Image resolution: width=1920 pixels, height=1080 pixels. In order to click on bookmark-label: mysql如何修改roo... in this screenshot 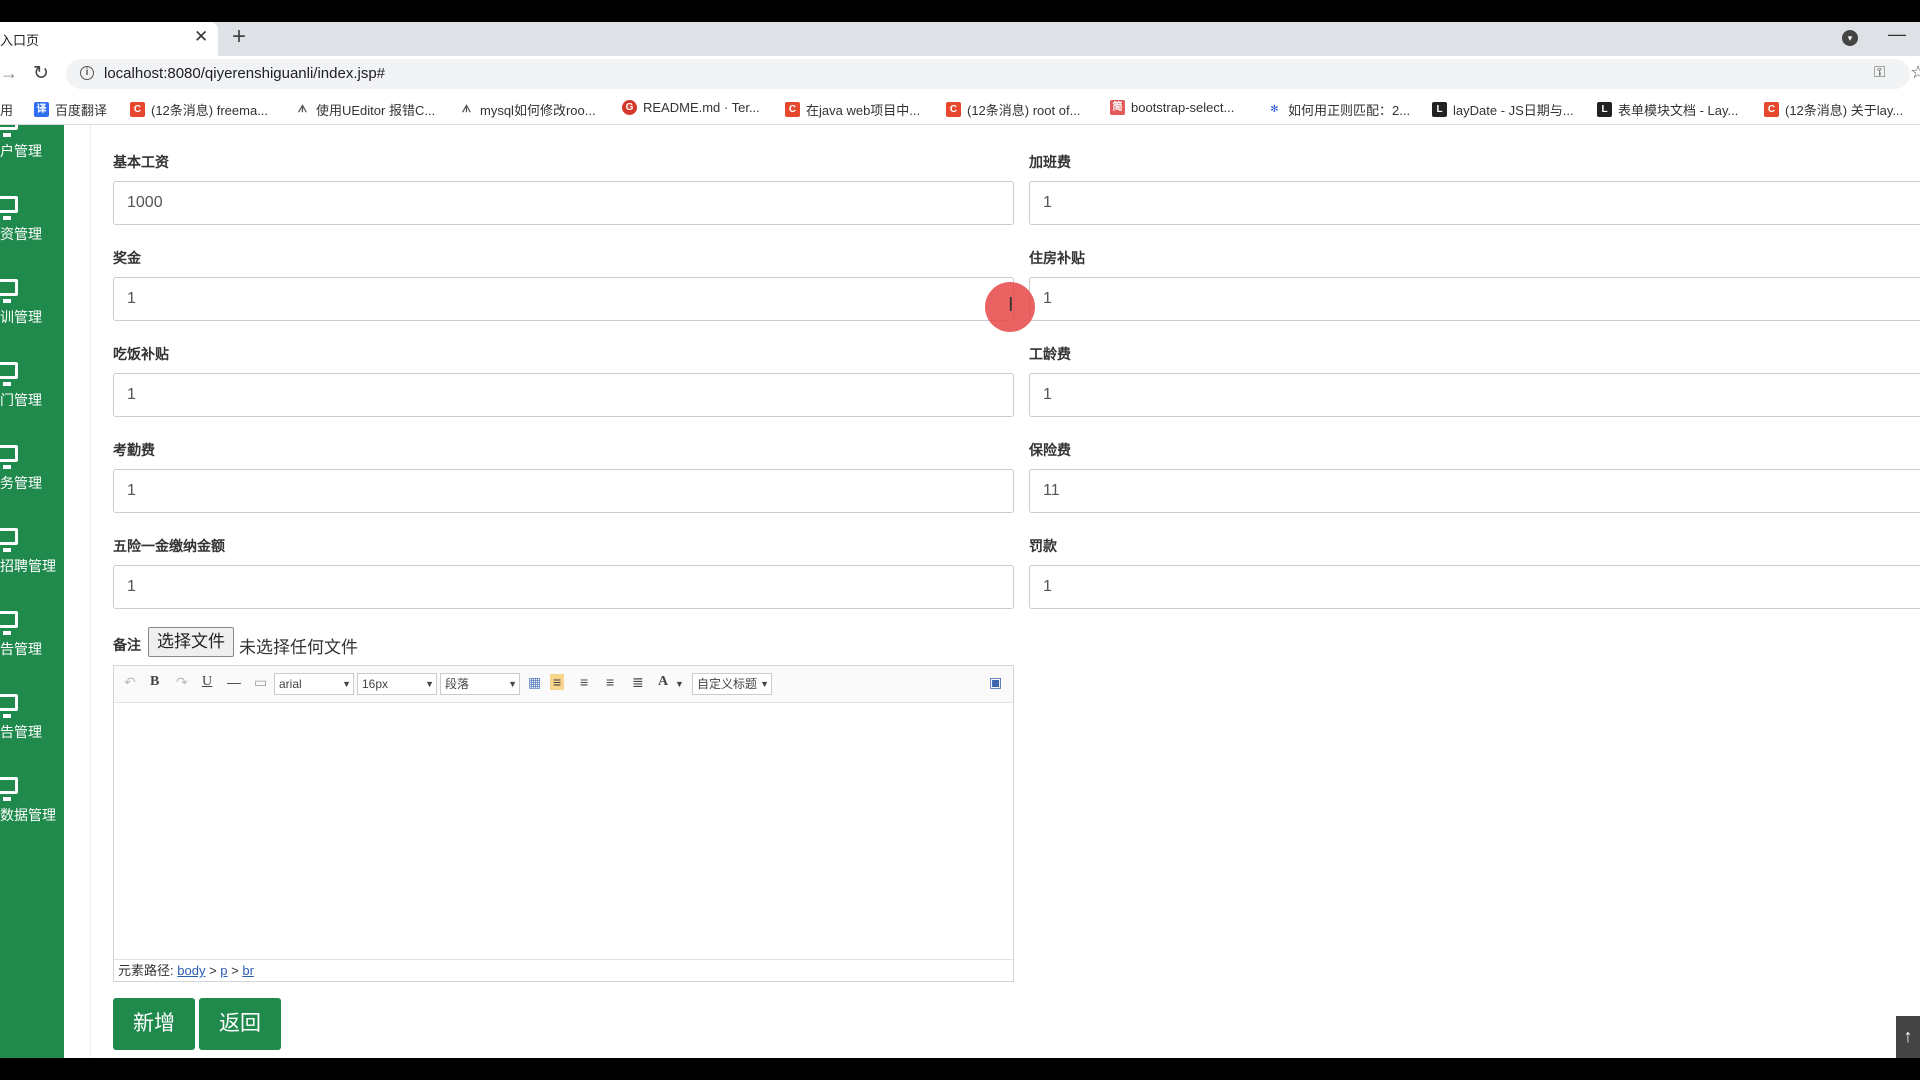, I will do `click(538, 110)`.